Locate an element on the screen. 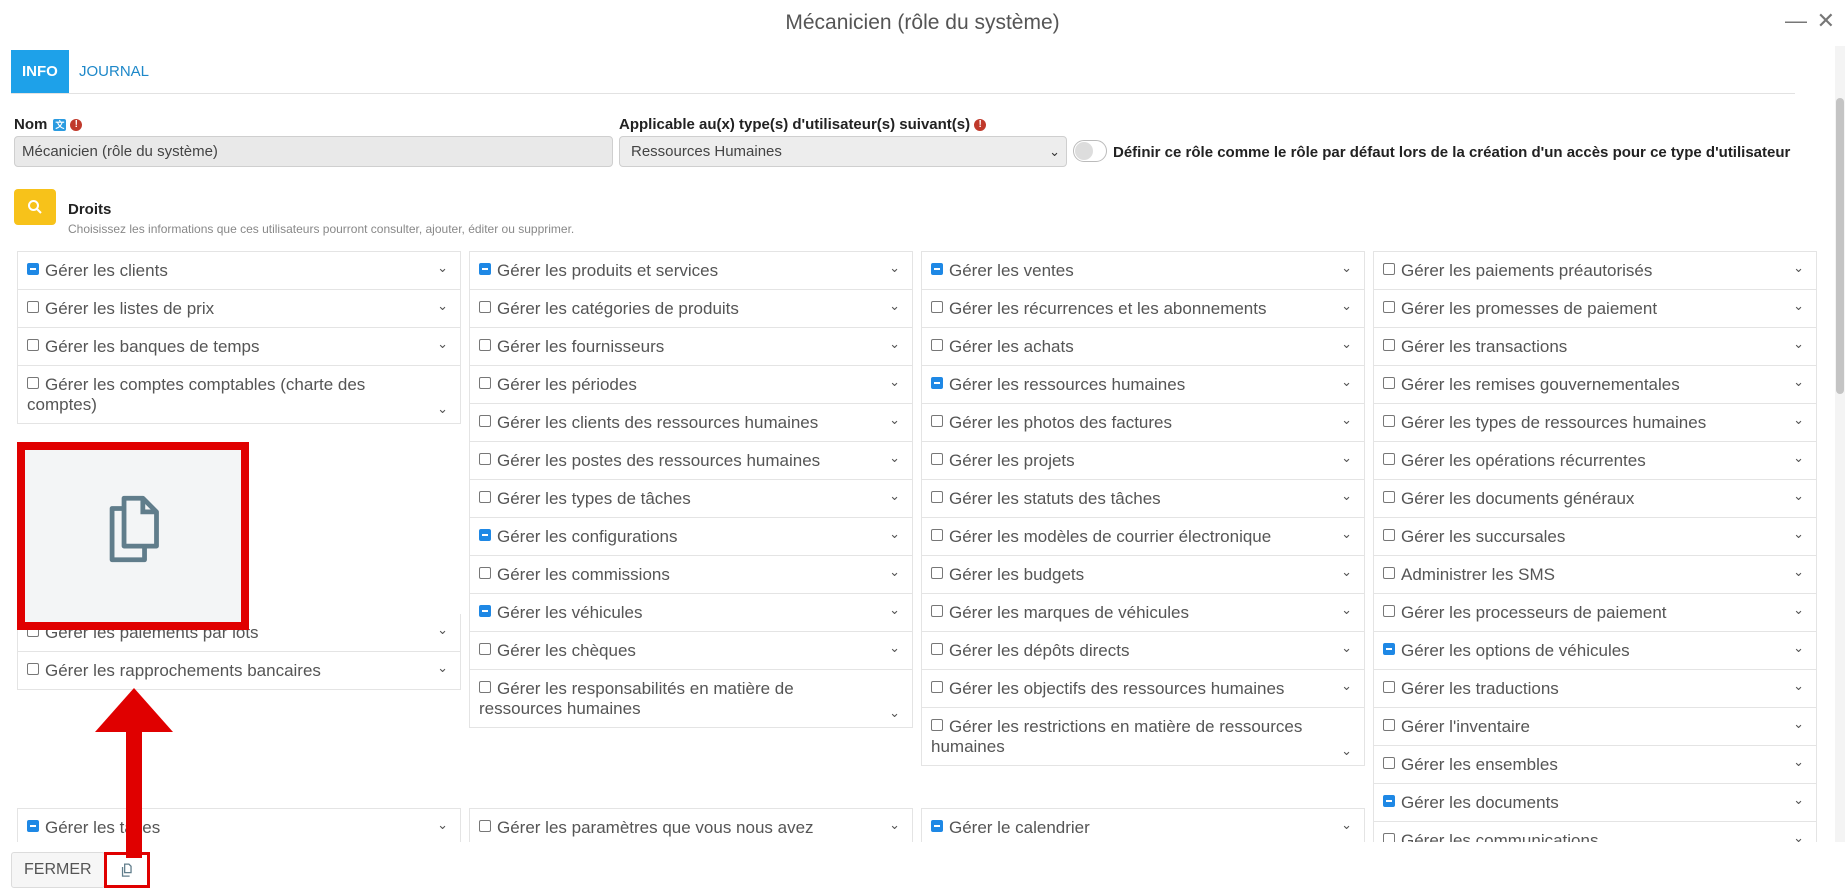  permission-item: Gérer les paiements préautorisés ⌄ is located at coordinates (1595, 270).